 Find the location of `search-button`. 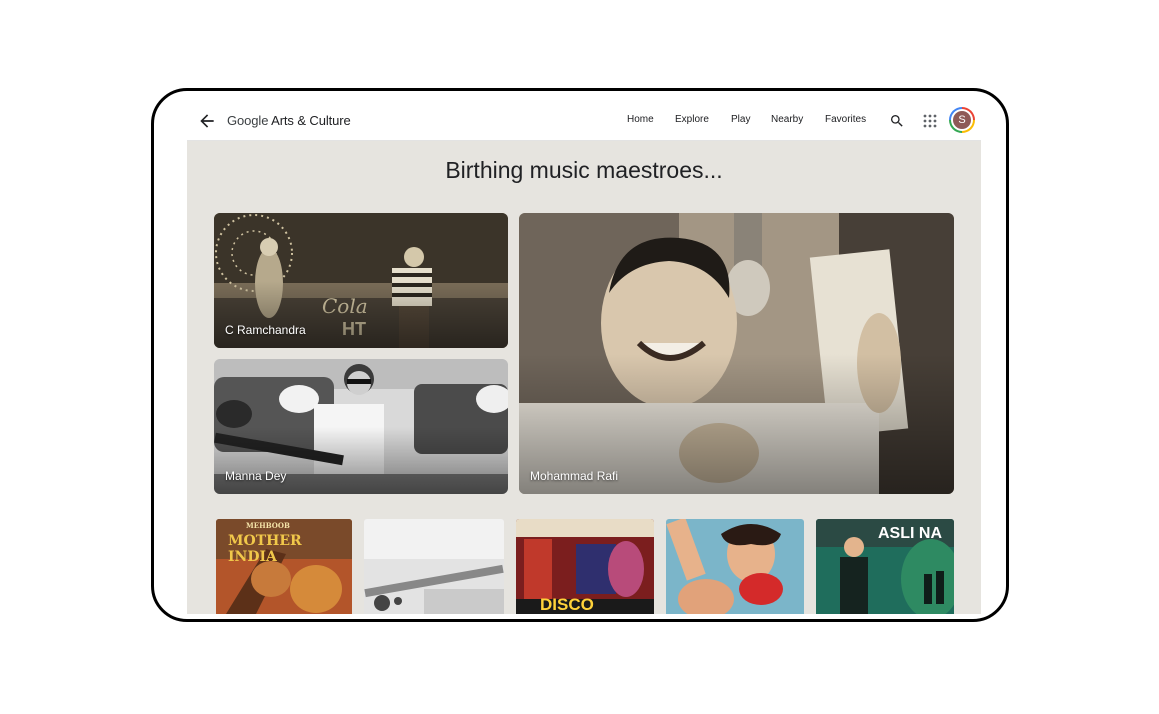

search-button is located at coordinates (897, 121).